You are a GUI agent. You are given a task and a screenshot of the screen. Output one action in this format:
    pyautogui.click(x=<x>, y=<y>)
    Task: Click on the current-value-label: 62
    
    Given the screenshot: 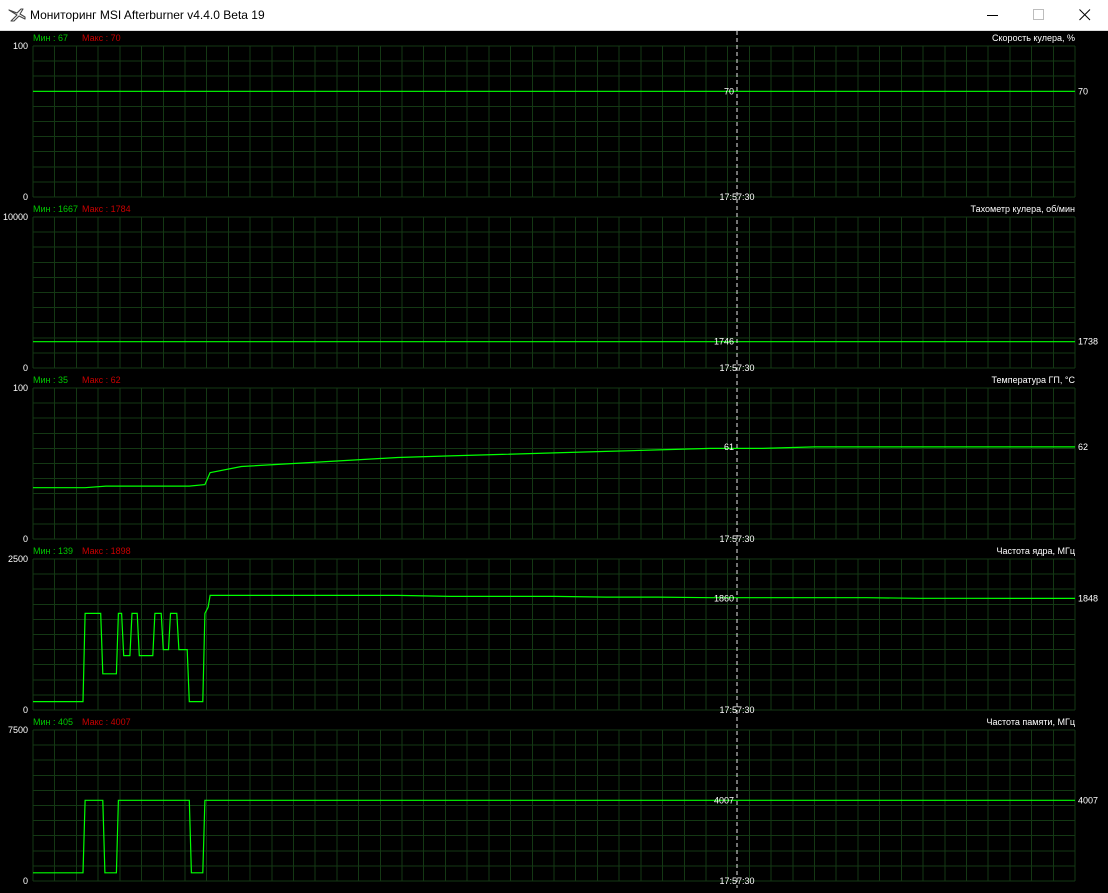 What is the action you would take?
    pyautogui.click(x=1083, y=447)
    